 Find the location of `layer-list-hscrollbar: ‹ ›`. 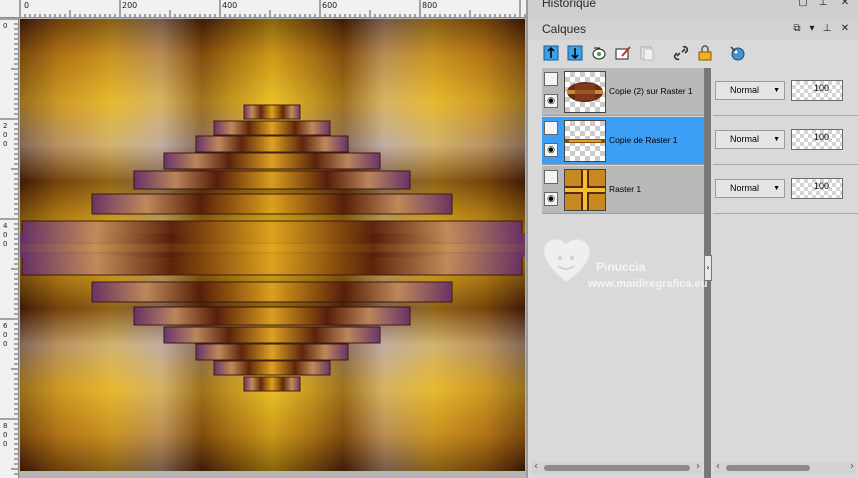

layer-list-hscrollbar: ‹ › is located at coordinates (617, 467).